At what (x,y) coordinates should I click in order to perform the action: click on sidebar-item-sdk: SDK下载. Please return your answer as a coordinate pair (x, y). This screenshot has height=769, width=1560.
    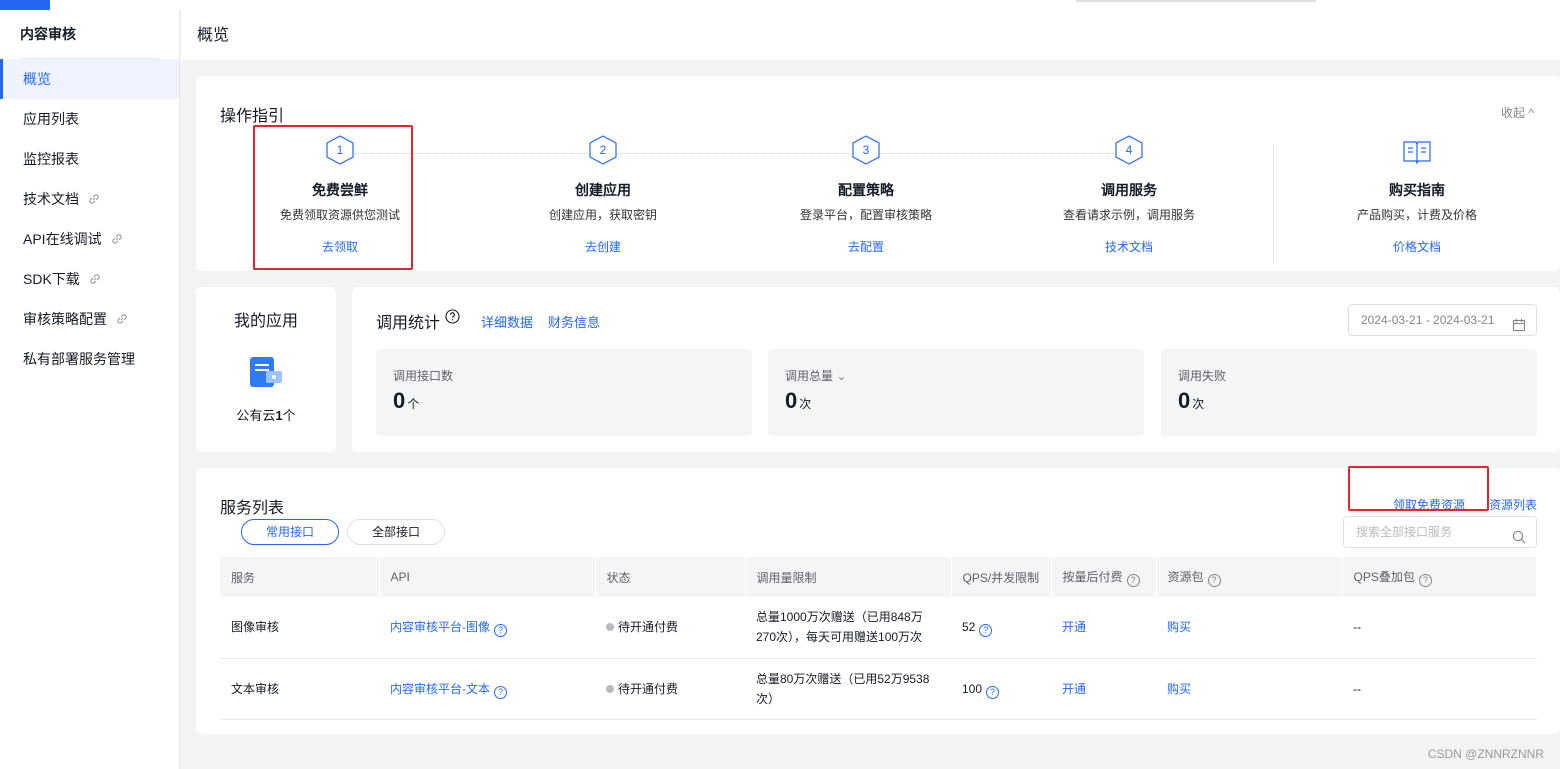
    Looking at the image, I should click on (89, 279).